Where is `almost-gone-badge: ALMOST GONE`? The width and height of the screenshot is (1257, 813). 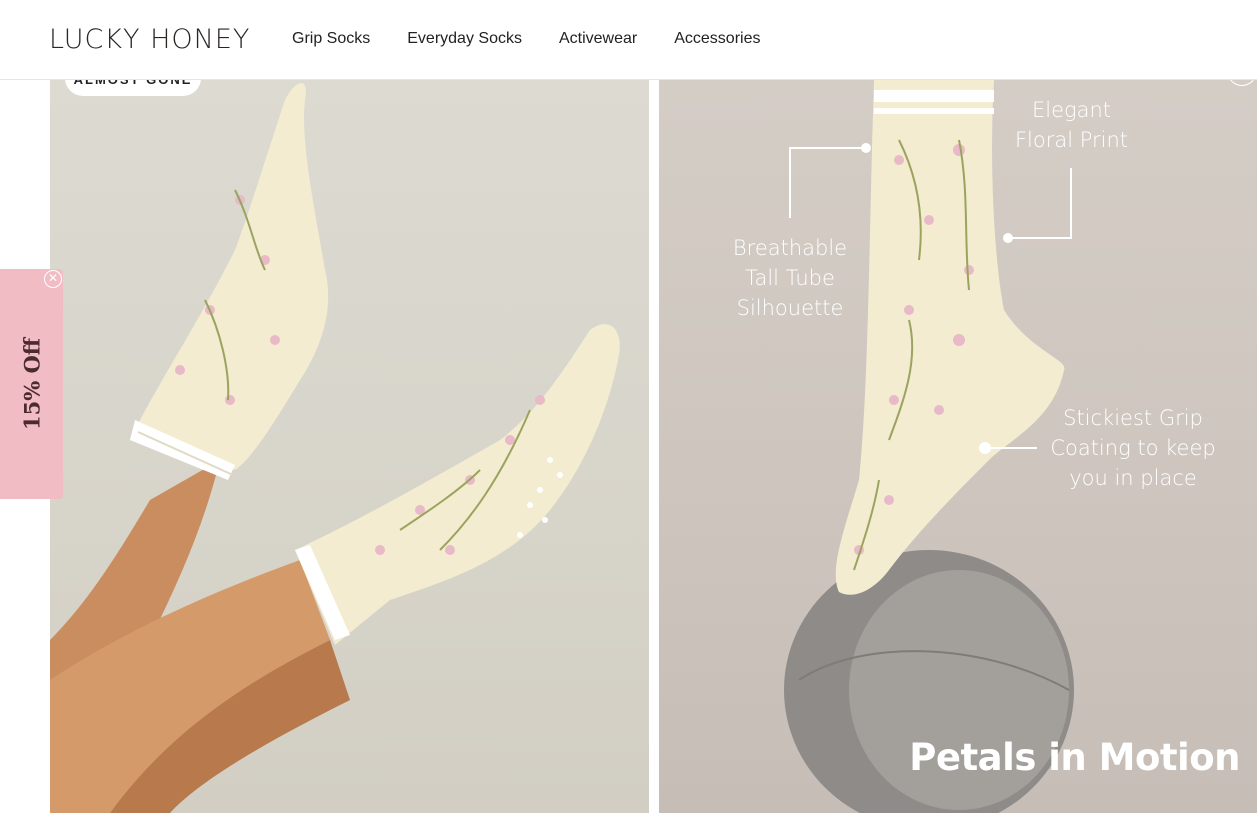
almost-gone-badge: ALMOST GONE is located at coordinates (133, 88).